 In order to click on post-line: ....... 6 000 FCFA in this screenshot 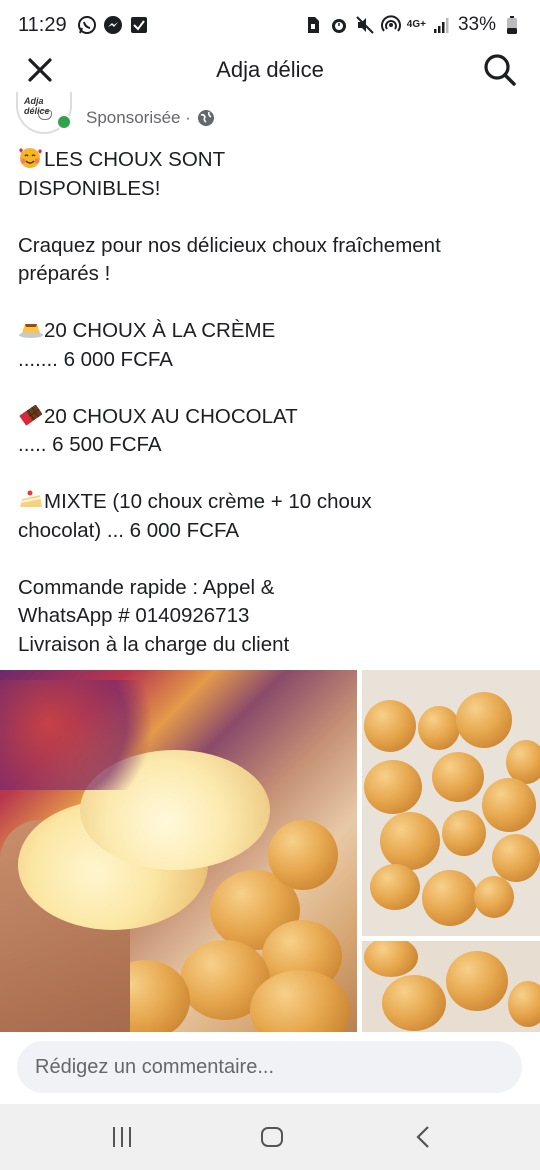, I will do `click(95, 359)`.